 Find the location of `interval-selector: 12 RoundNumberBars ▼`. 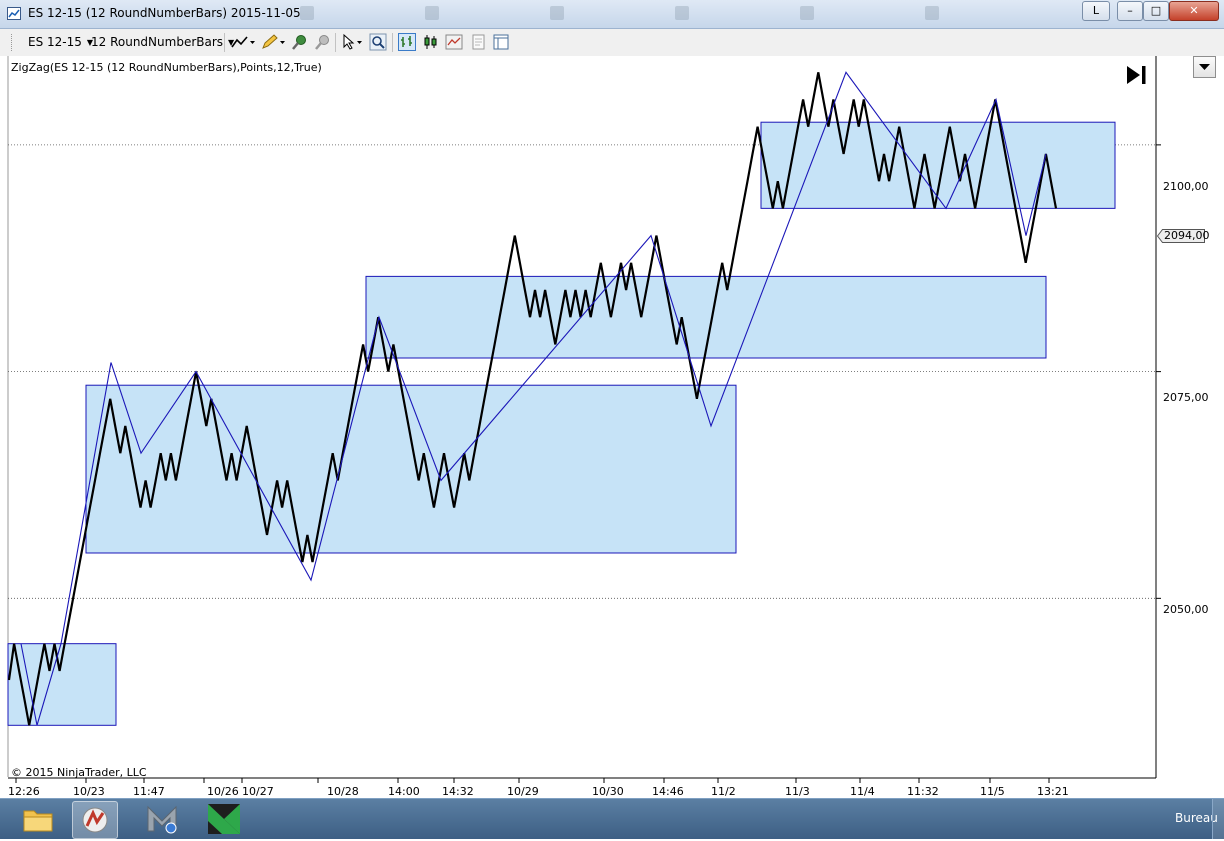

interval-selector: 12 RoundNumberBars ▼ is located at coordinates (162, 42).